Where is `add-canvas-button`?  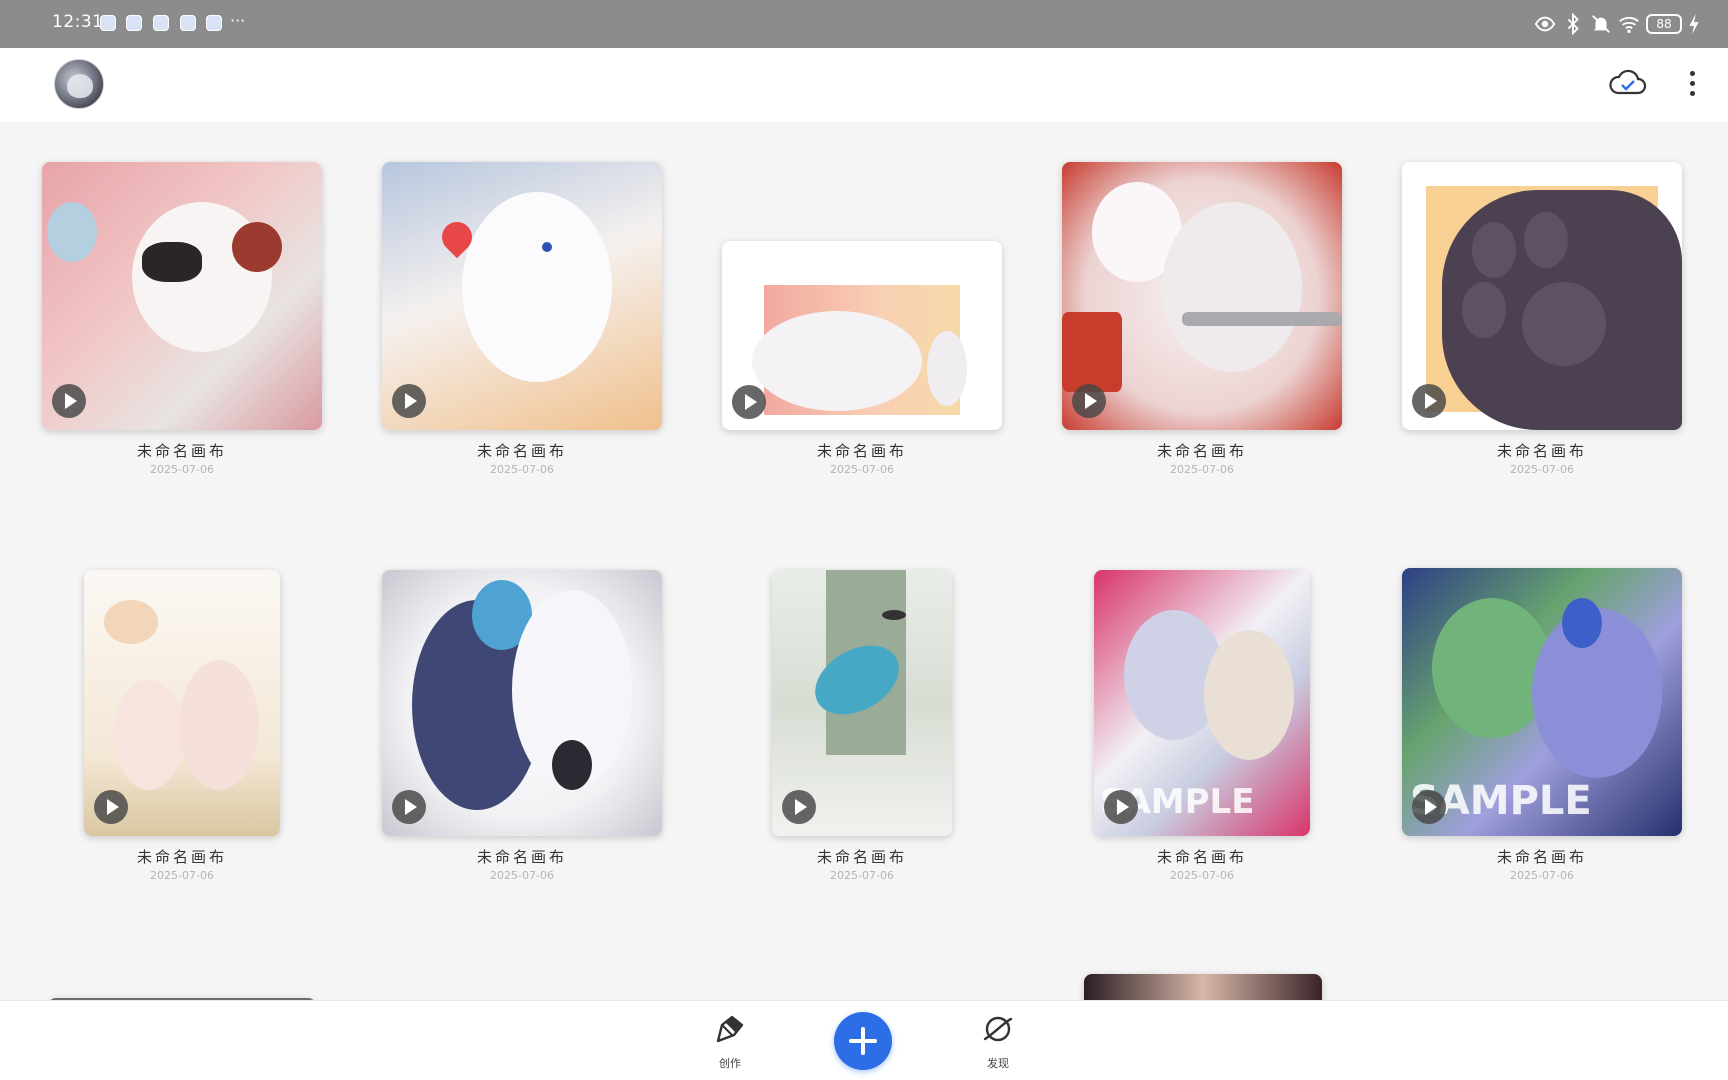 add-canvas-button is located at coordinates (863, 1041).